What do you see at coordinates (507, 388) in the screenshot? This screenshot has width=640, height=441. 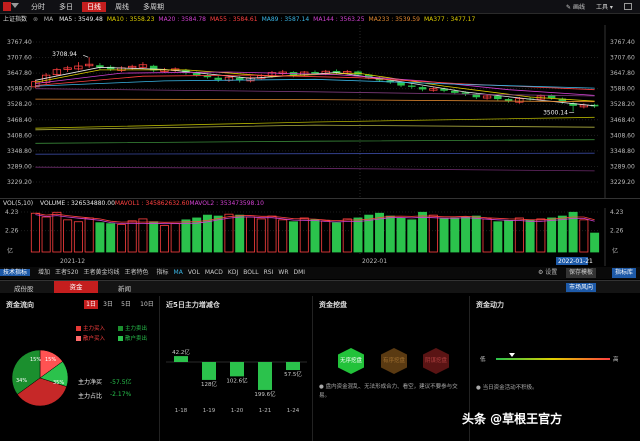 I see `power-note: ● 当日资金活动不积极。` at bounding box center [507, 388].